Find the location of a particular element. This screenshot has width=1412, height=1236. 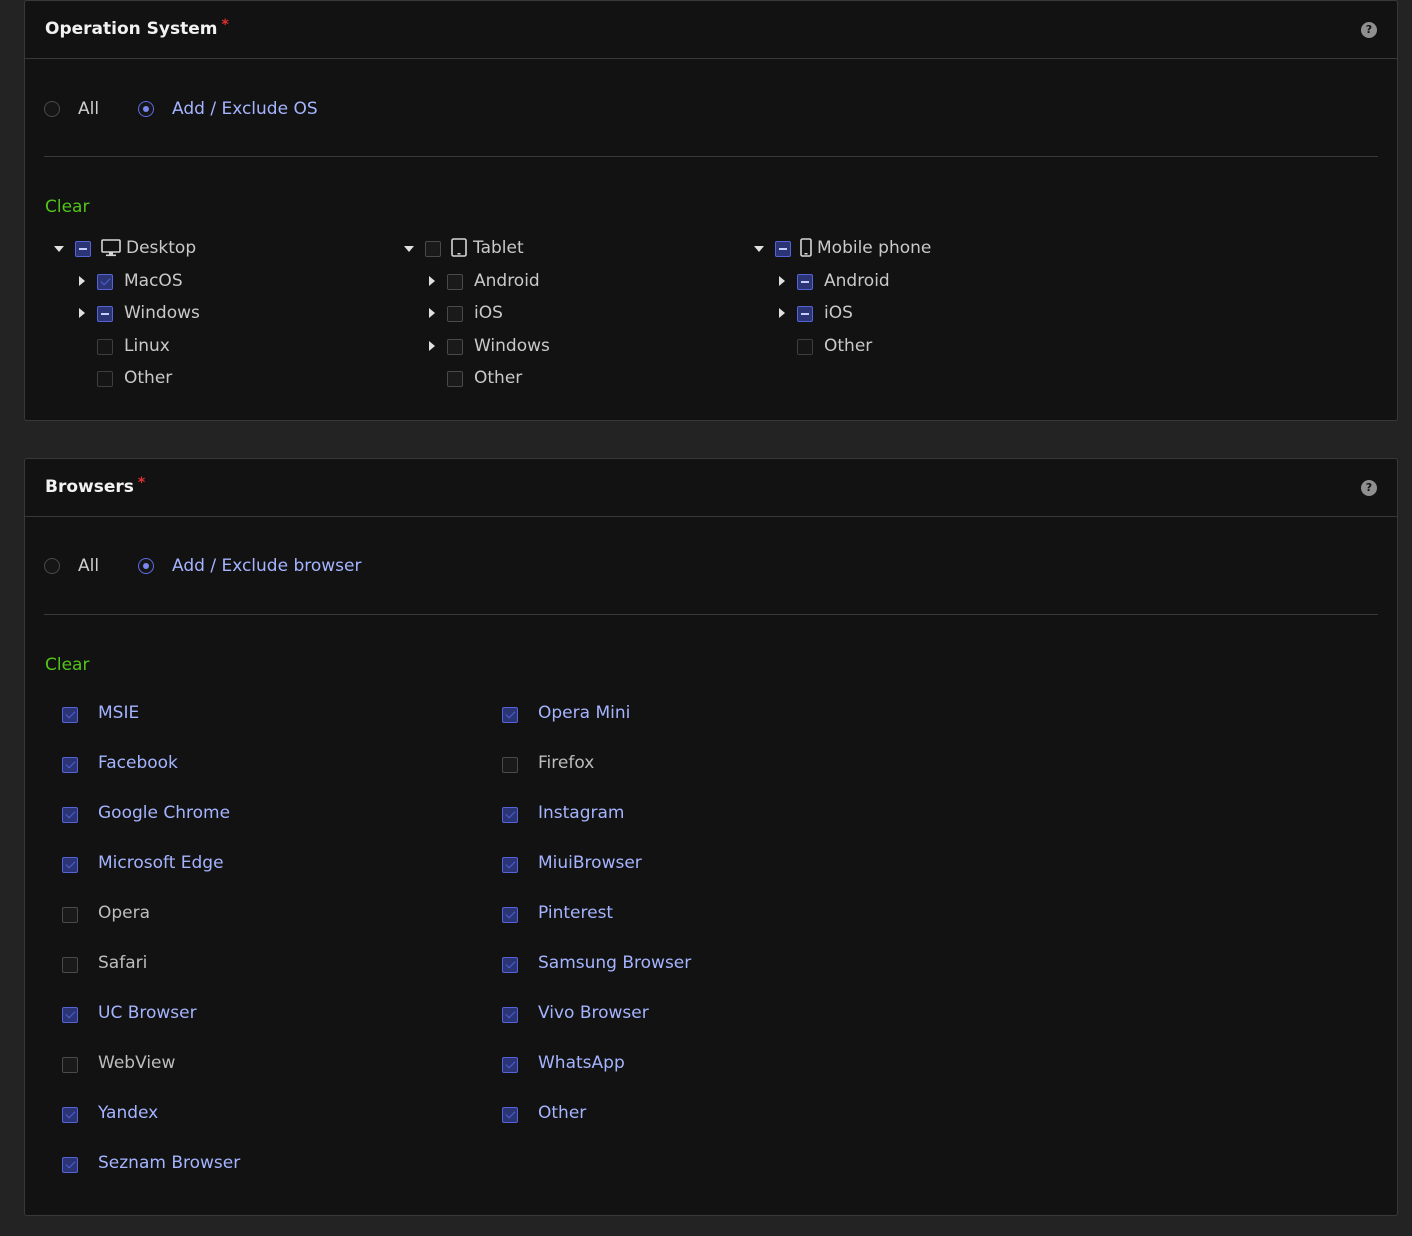

tree-node-mobile-phone: Mobile phone is located at coordinates (903, 248).